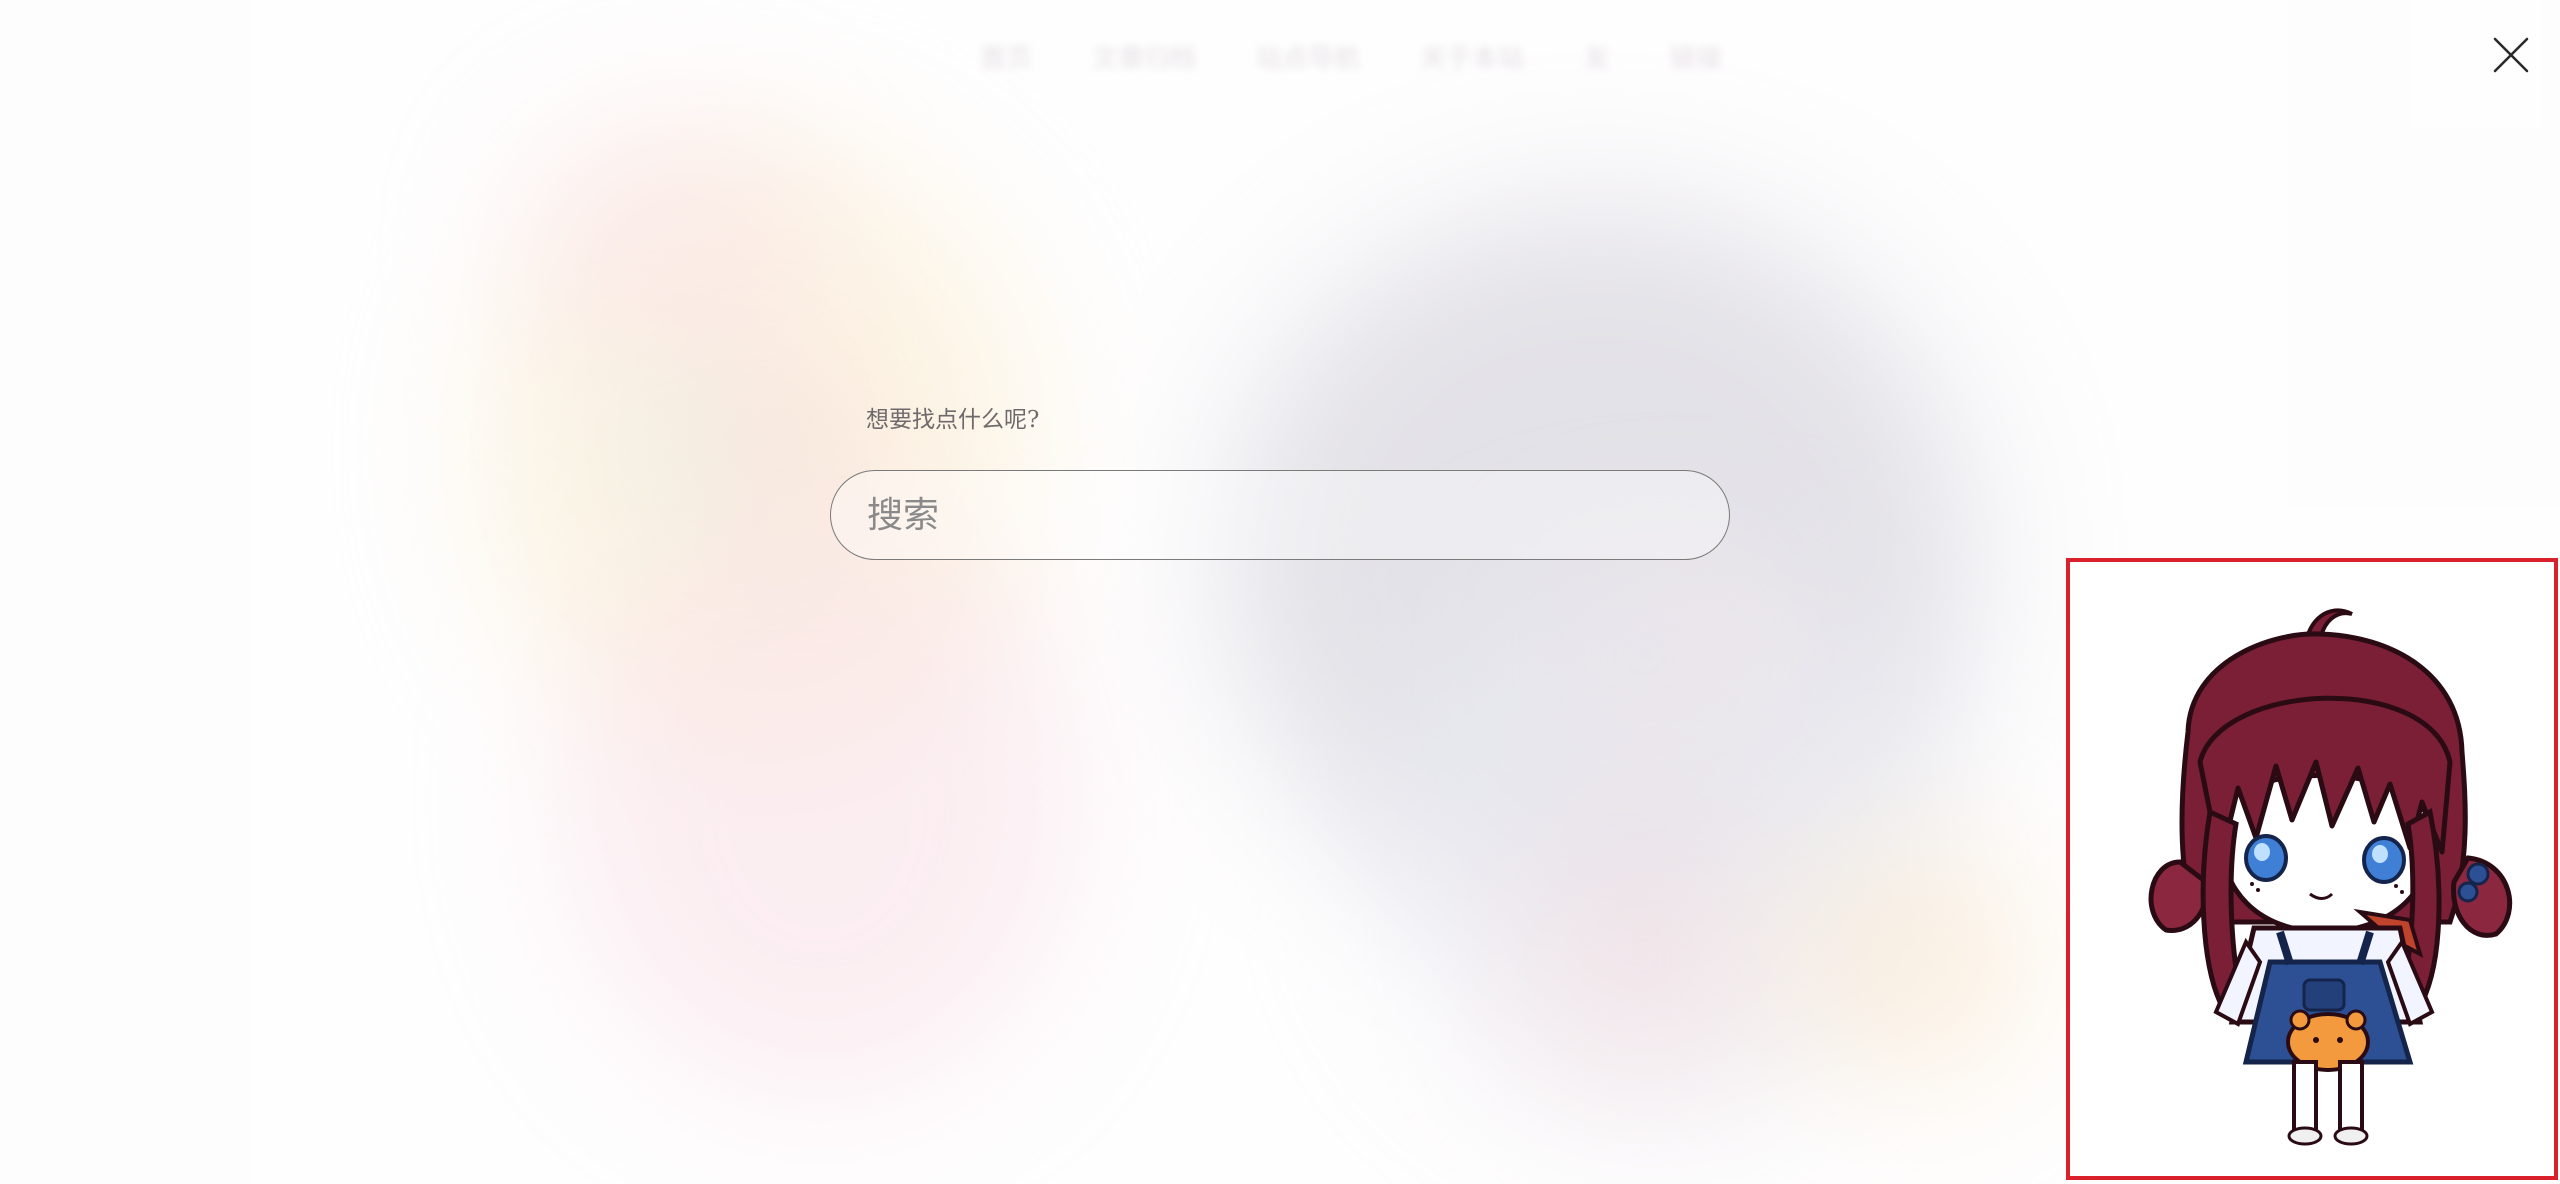 The image size is (2560, 1184). I want to click on top-navigation-blurred: 首页 文章归档 站点导航 关于本站 友 链接, so click(1351, 56).